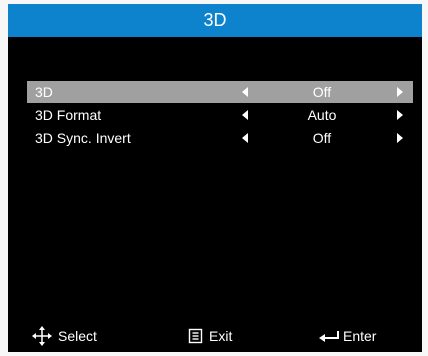  I want to click on enter-return-icon, so click(329, 336).